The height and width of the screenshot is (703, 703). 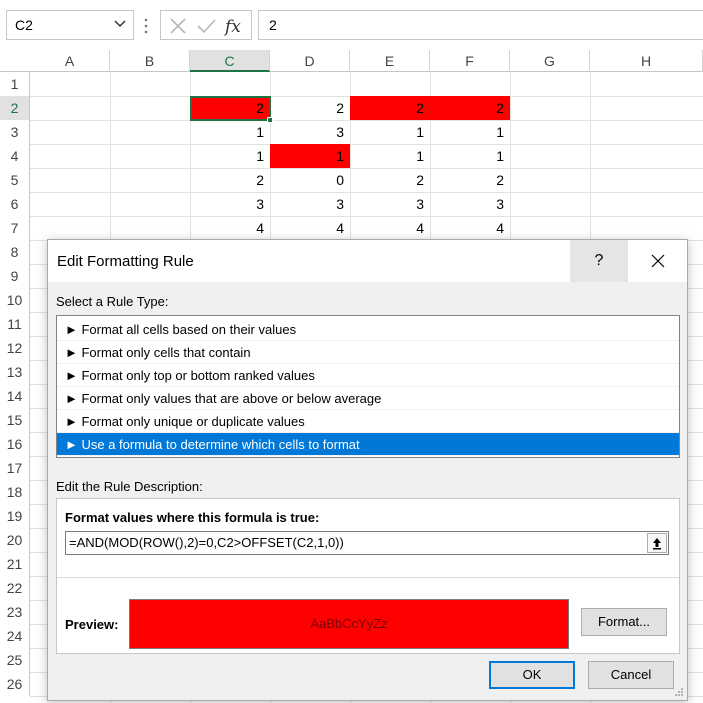 What do you see at coordinates (178, 26) in the screenshot?
I see `cancel-entry-icon` at bounding box center [178, 26].